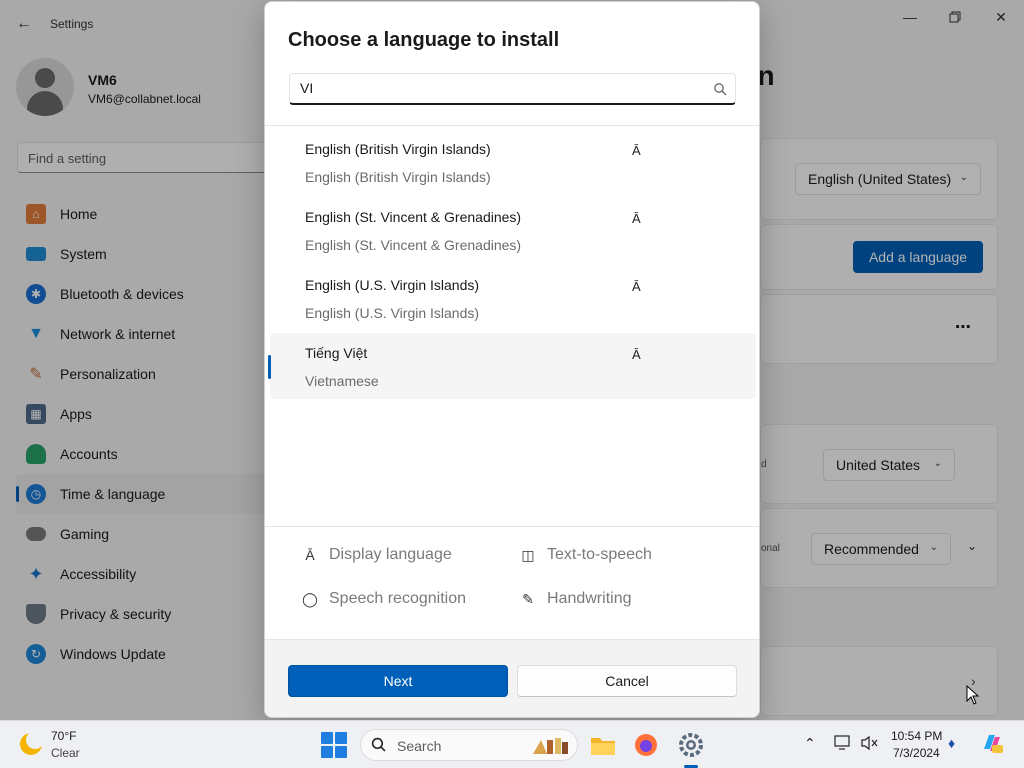 The image size is (1024, 768). What do you see at coordinates (951, 743) in the screenshot?
I see `notification-bell-icon: ♦` at bounding box center [951, 743].